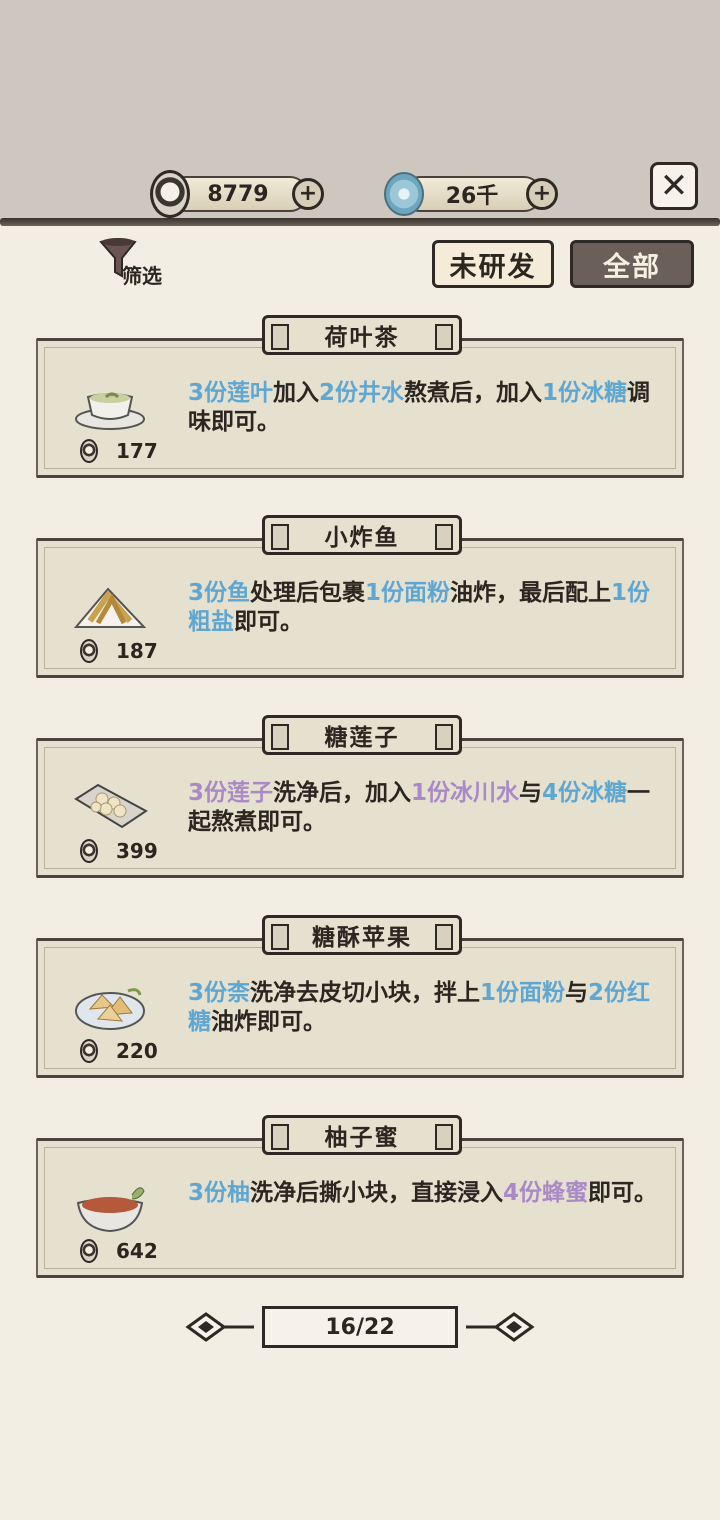 The width and height of the screenshot is (720, 1520). I want to click on crispy-apple-icon, so click(110, 1009).